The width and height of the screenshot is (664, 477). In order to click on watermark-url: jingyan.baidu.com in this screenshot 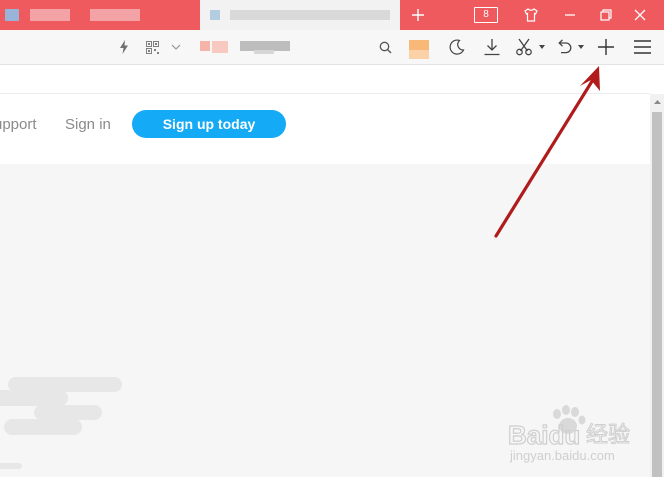, I will do `click(562, 455)`.